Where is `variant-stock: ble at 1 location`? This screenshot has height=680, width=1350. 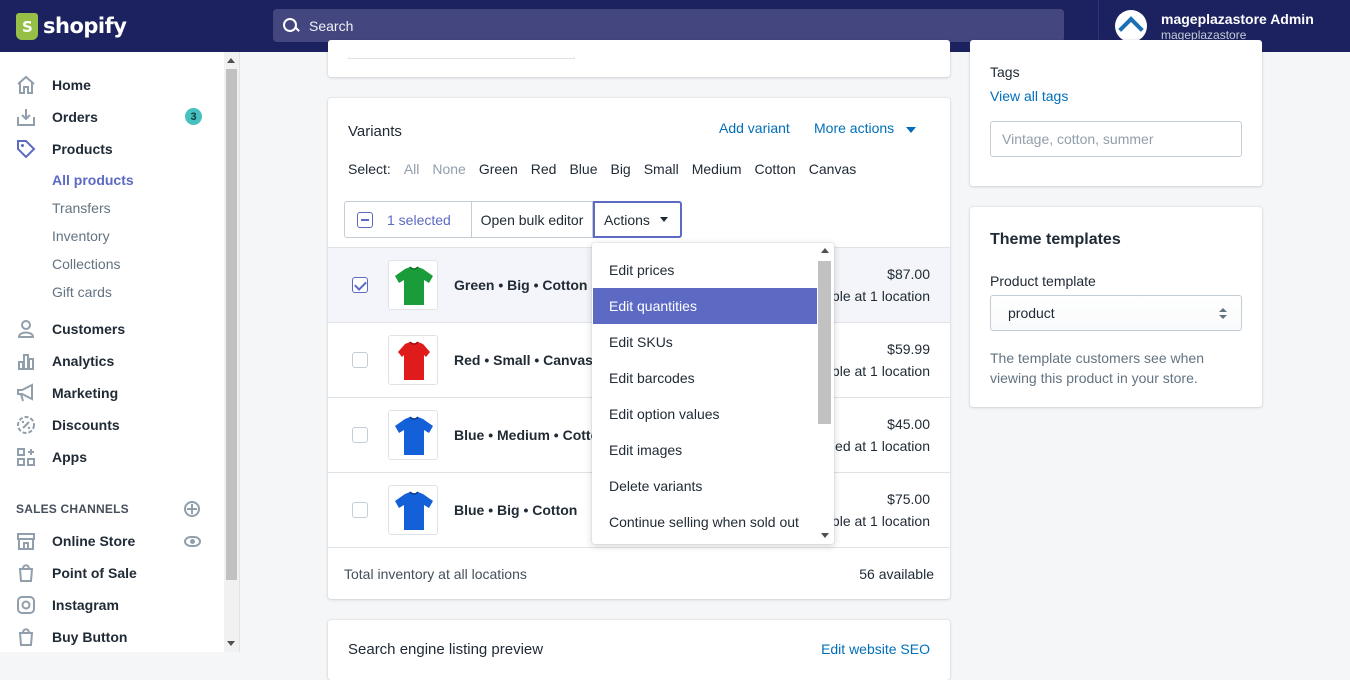
variant-stock: ble at 1 location is located at coordinates (880, 296).